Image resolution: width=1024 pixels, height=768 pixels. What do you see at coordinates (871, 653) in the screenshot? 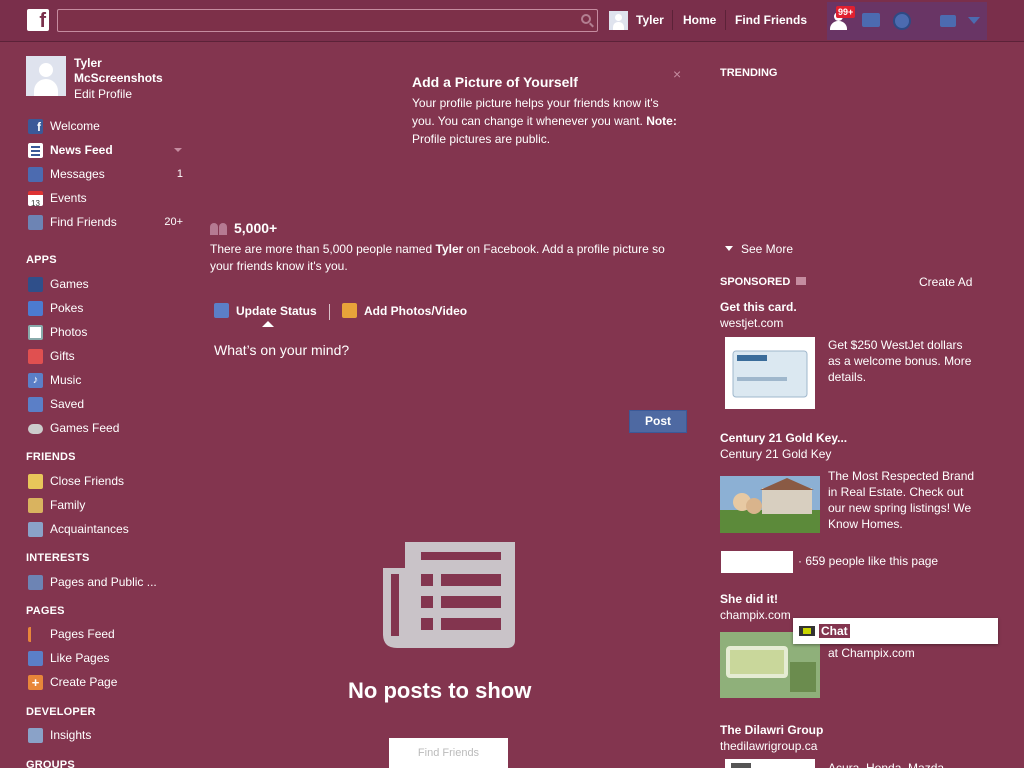
I see `ad-description: at Champix.com` at bounding box center [871, 653].